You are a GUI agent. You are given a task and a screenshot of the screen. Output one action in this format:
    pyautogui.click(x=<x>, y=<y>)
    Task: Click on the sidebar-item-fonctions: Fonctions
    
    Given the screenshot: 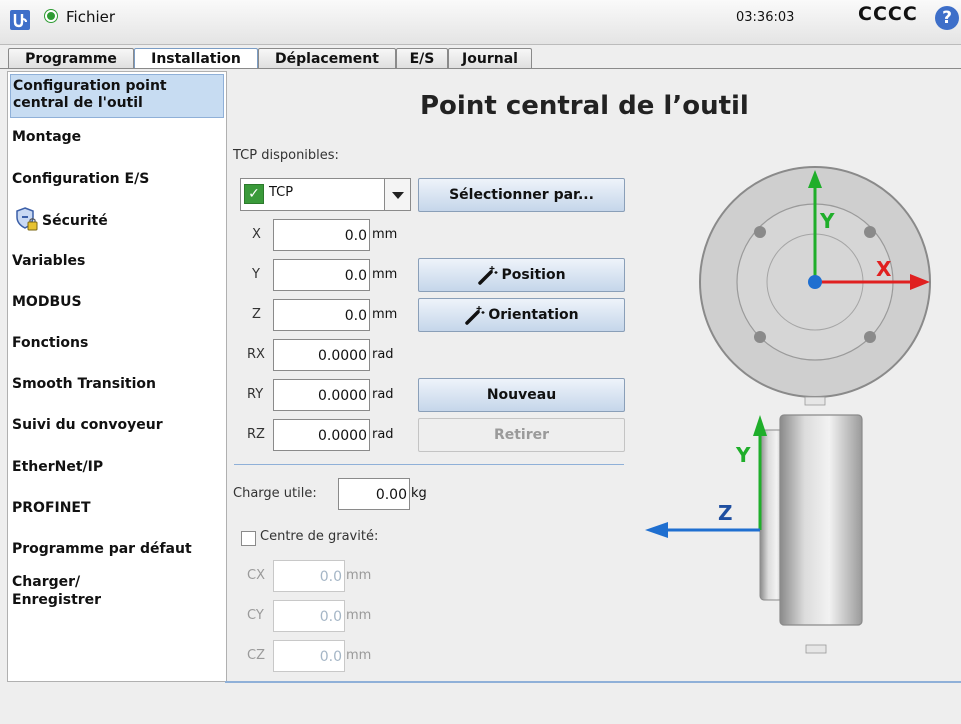 What is the action you would take?
    pyautogui.click(x=50, y=343)
    